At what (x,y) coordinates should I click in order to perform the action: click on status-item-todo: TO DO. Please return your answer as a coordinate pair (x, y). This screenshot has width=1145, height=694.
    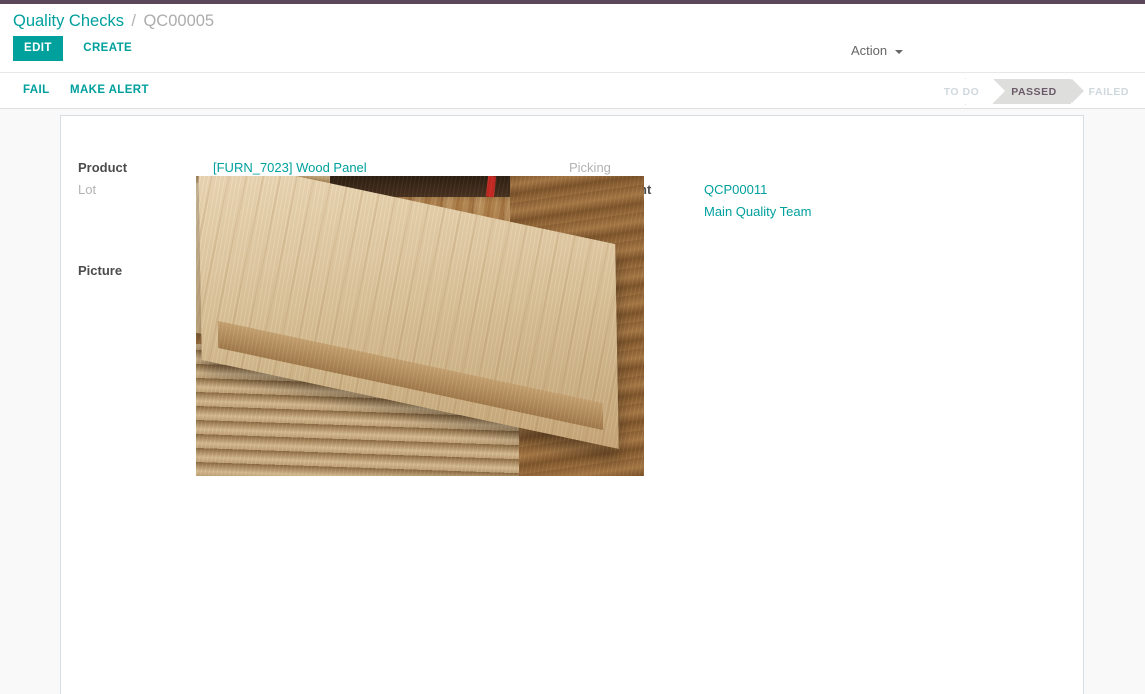
    Looking at the image, I should click on (968, 91).